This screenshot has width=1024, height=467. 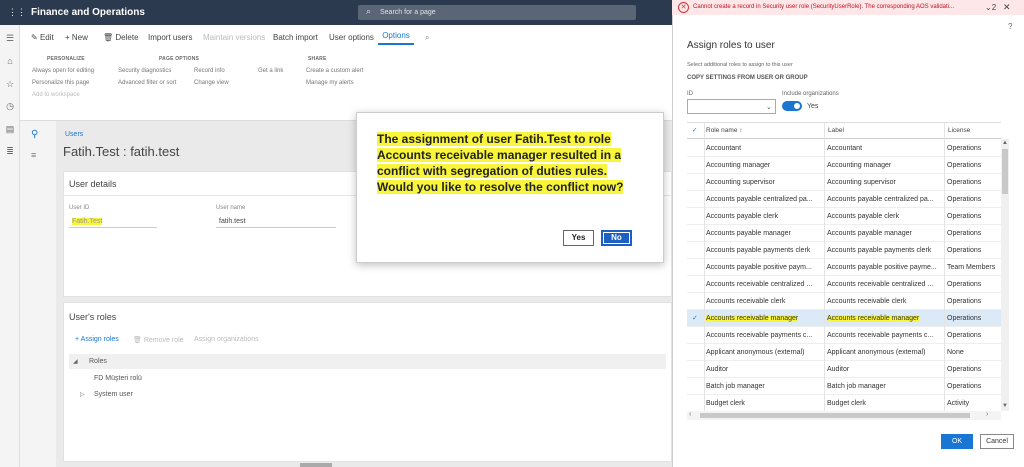 What do you see at coordinates (93, 184) in the screenshot?
I see `user-details-title: User details` at bounding box center [93, 184].